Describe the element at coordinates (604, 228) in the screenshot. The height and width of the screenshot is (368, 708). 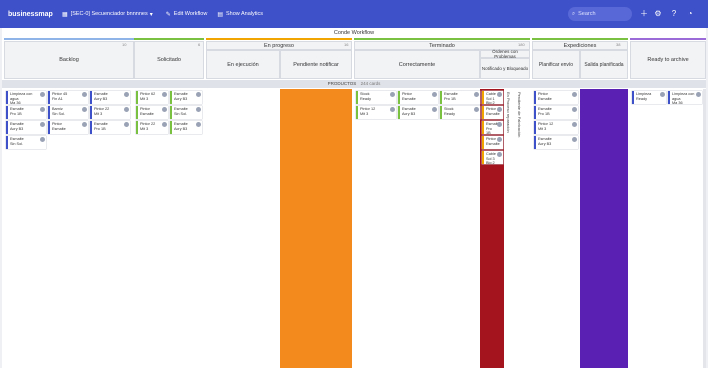
I see `salida-planificada-cell` at that location.